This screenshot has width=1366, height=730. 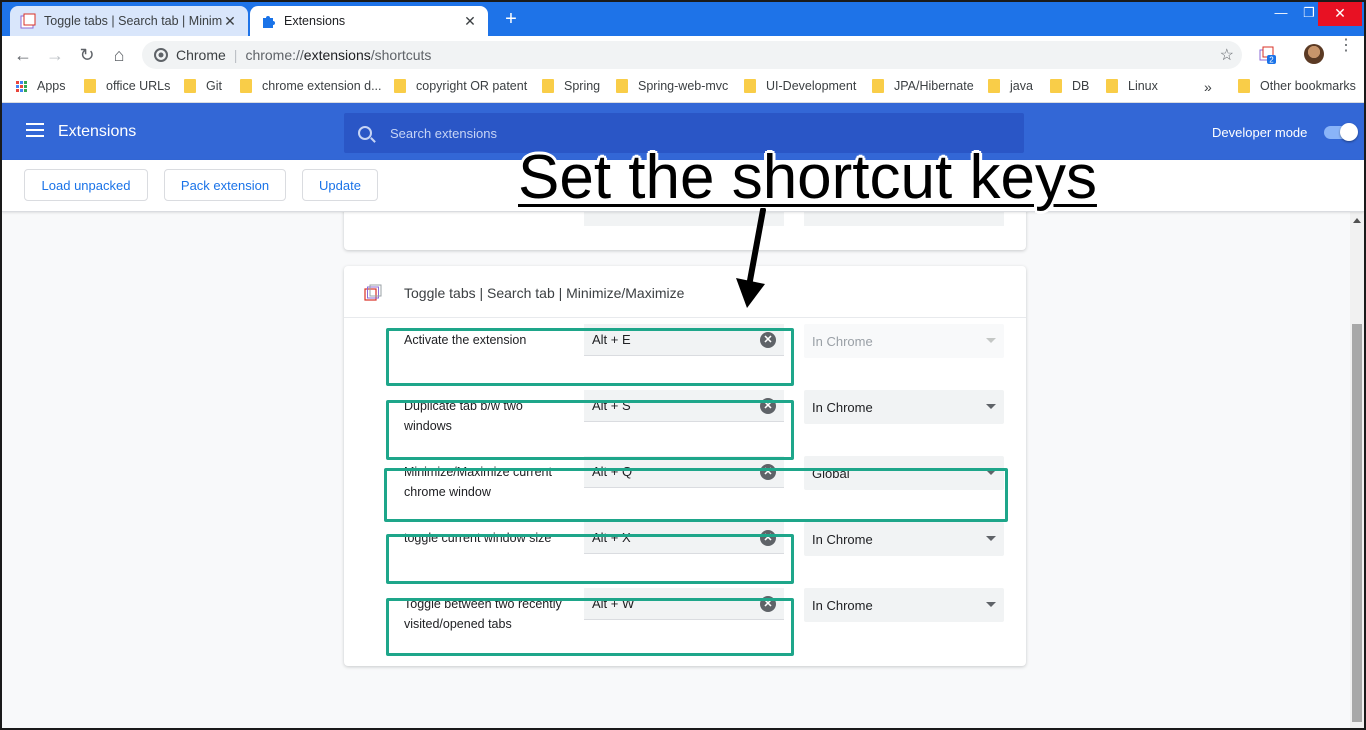 What do you see at coordinates (1349, 132) in the screenshot?
I see `toggle-knob` at bounding box center [1349, 132].